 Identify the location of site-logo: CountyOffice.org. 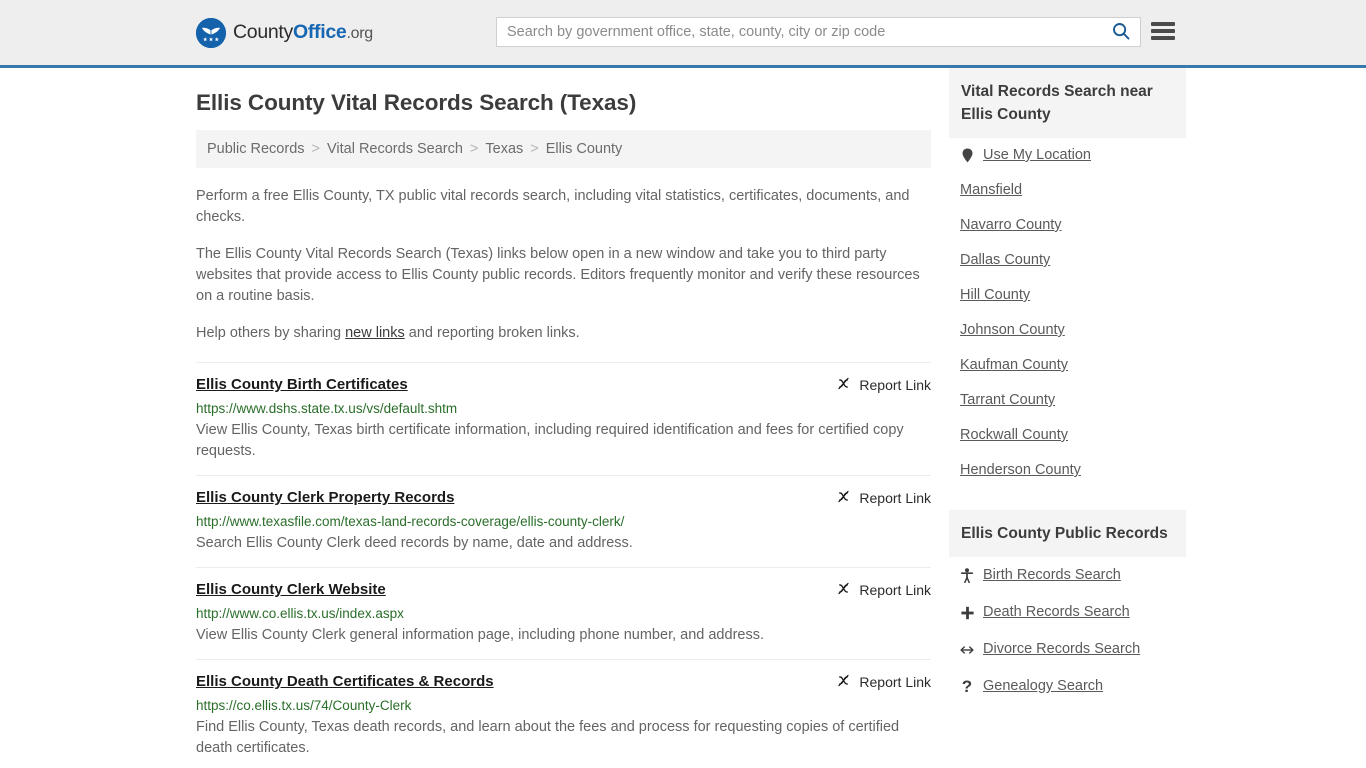
(284, 32).